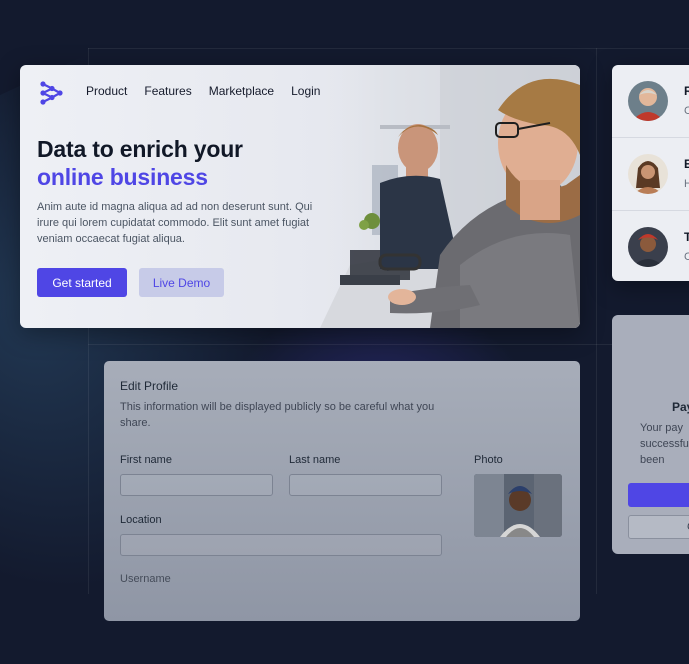  I want to click on main-nav: Product Features Marketplace Login, so click(211, 91).